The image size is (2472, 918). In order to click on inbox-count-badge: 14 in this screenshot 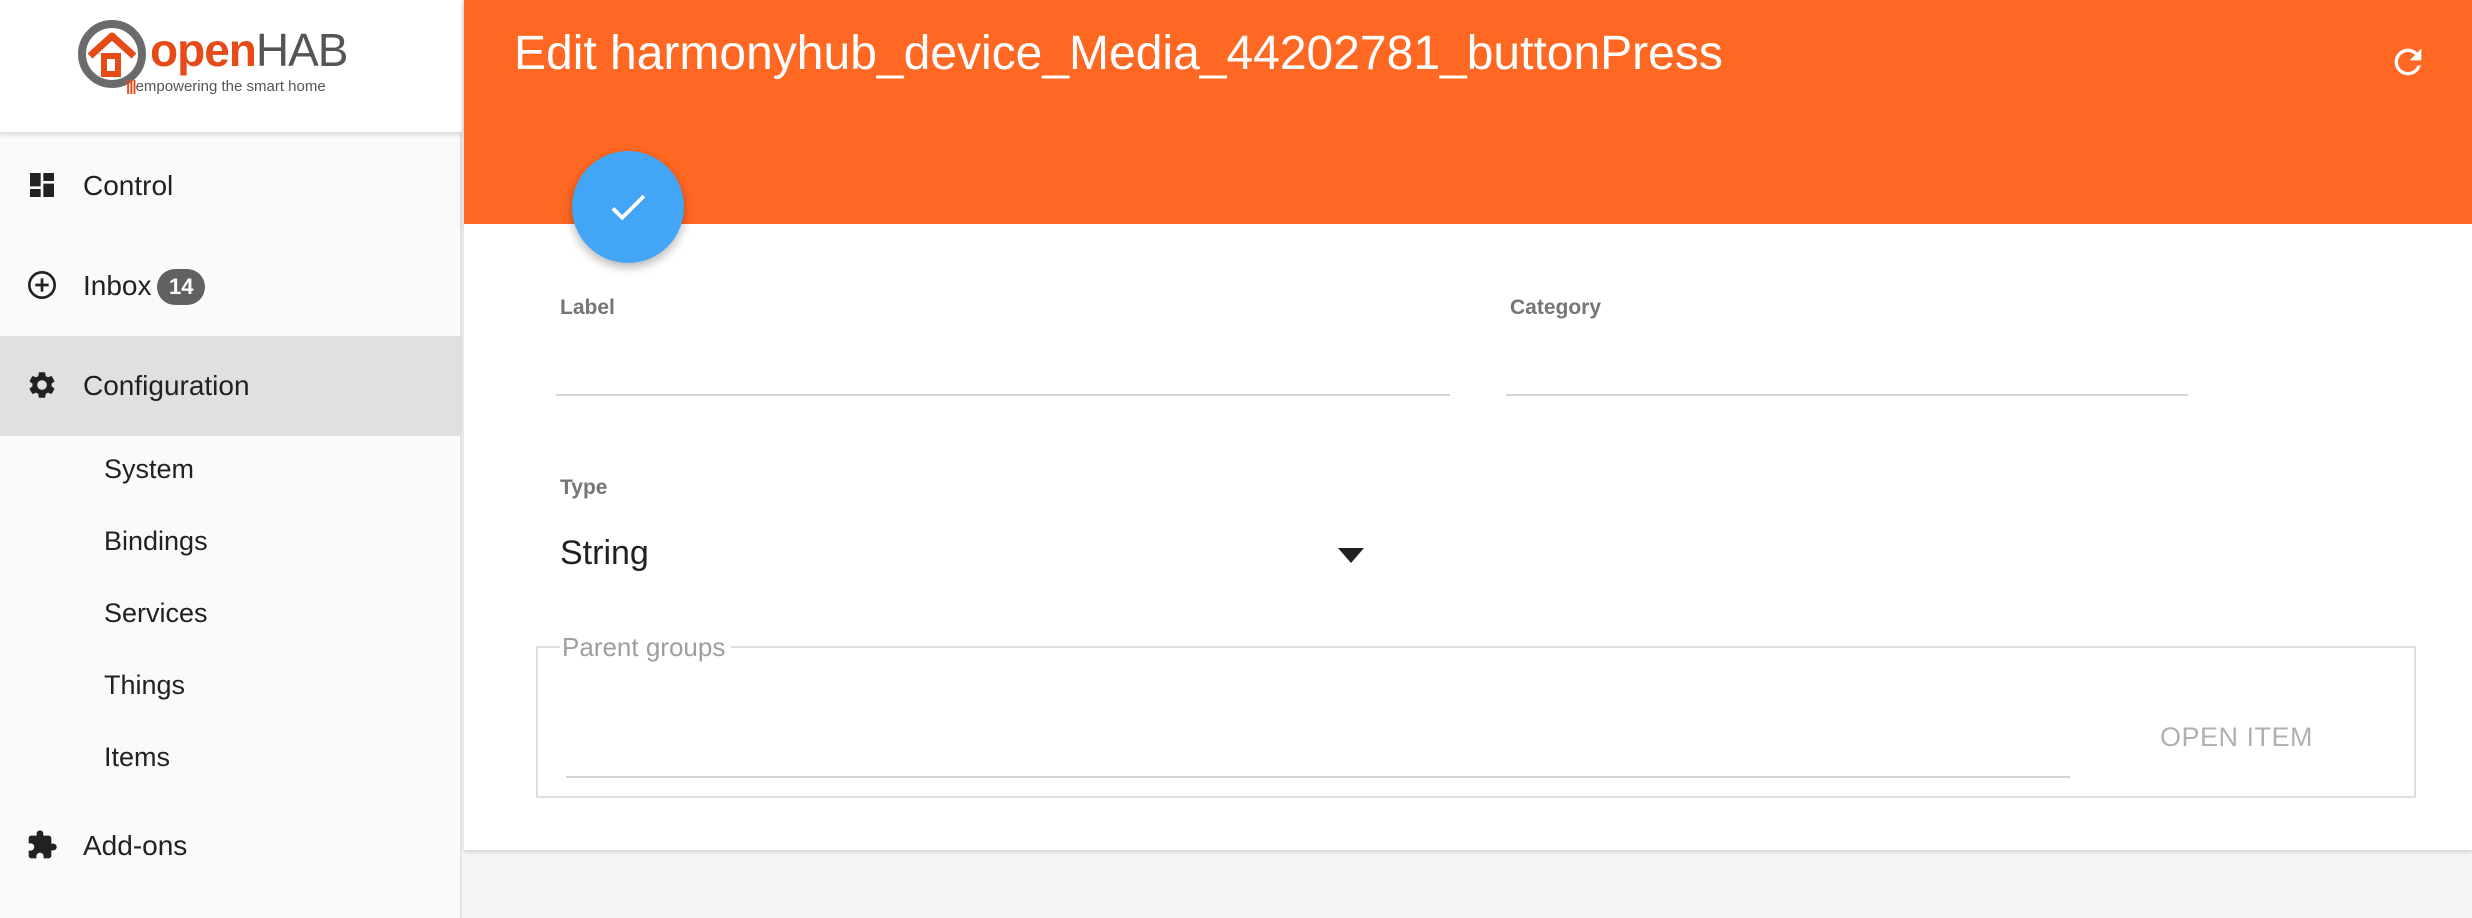, I will do `click(181, 287)`.